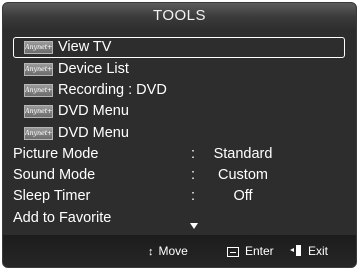  What do you see at coordinates (243, 154) in the screenshot?
I see `setting-value: Standard` at bounding box center [243, 154].